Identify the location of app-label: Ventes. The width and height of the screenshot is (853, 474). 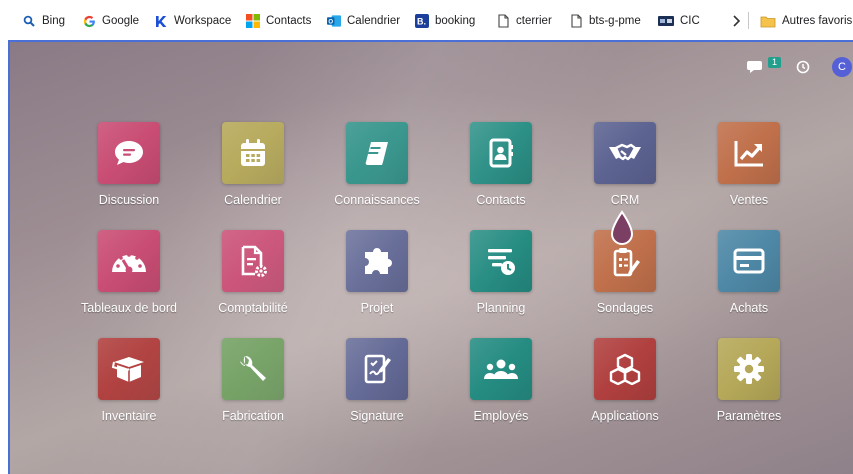
(749, 200).